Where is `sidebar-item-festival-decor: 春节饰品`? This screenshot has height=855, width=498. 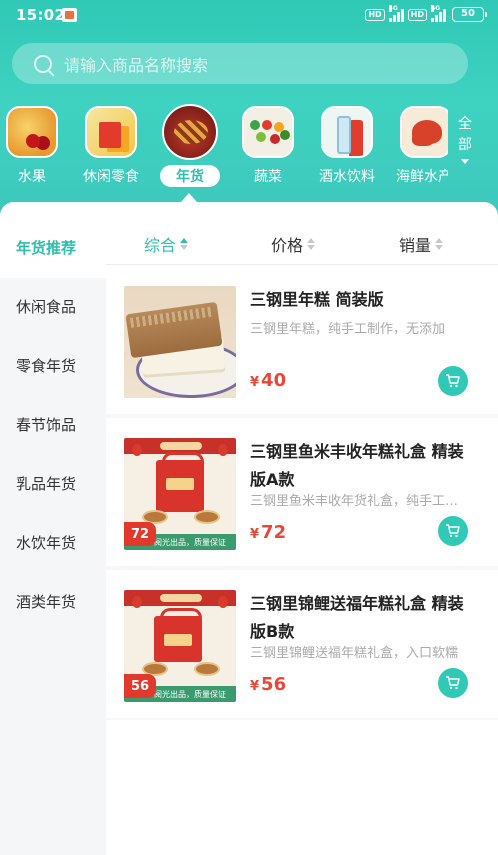
sidebar-item-festival-decor: 春节饰品 is located at coordinates (53, 425).